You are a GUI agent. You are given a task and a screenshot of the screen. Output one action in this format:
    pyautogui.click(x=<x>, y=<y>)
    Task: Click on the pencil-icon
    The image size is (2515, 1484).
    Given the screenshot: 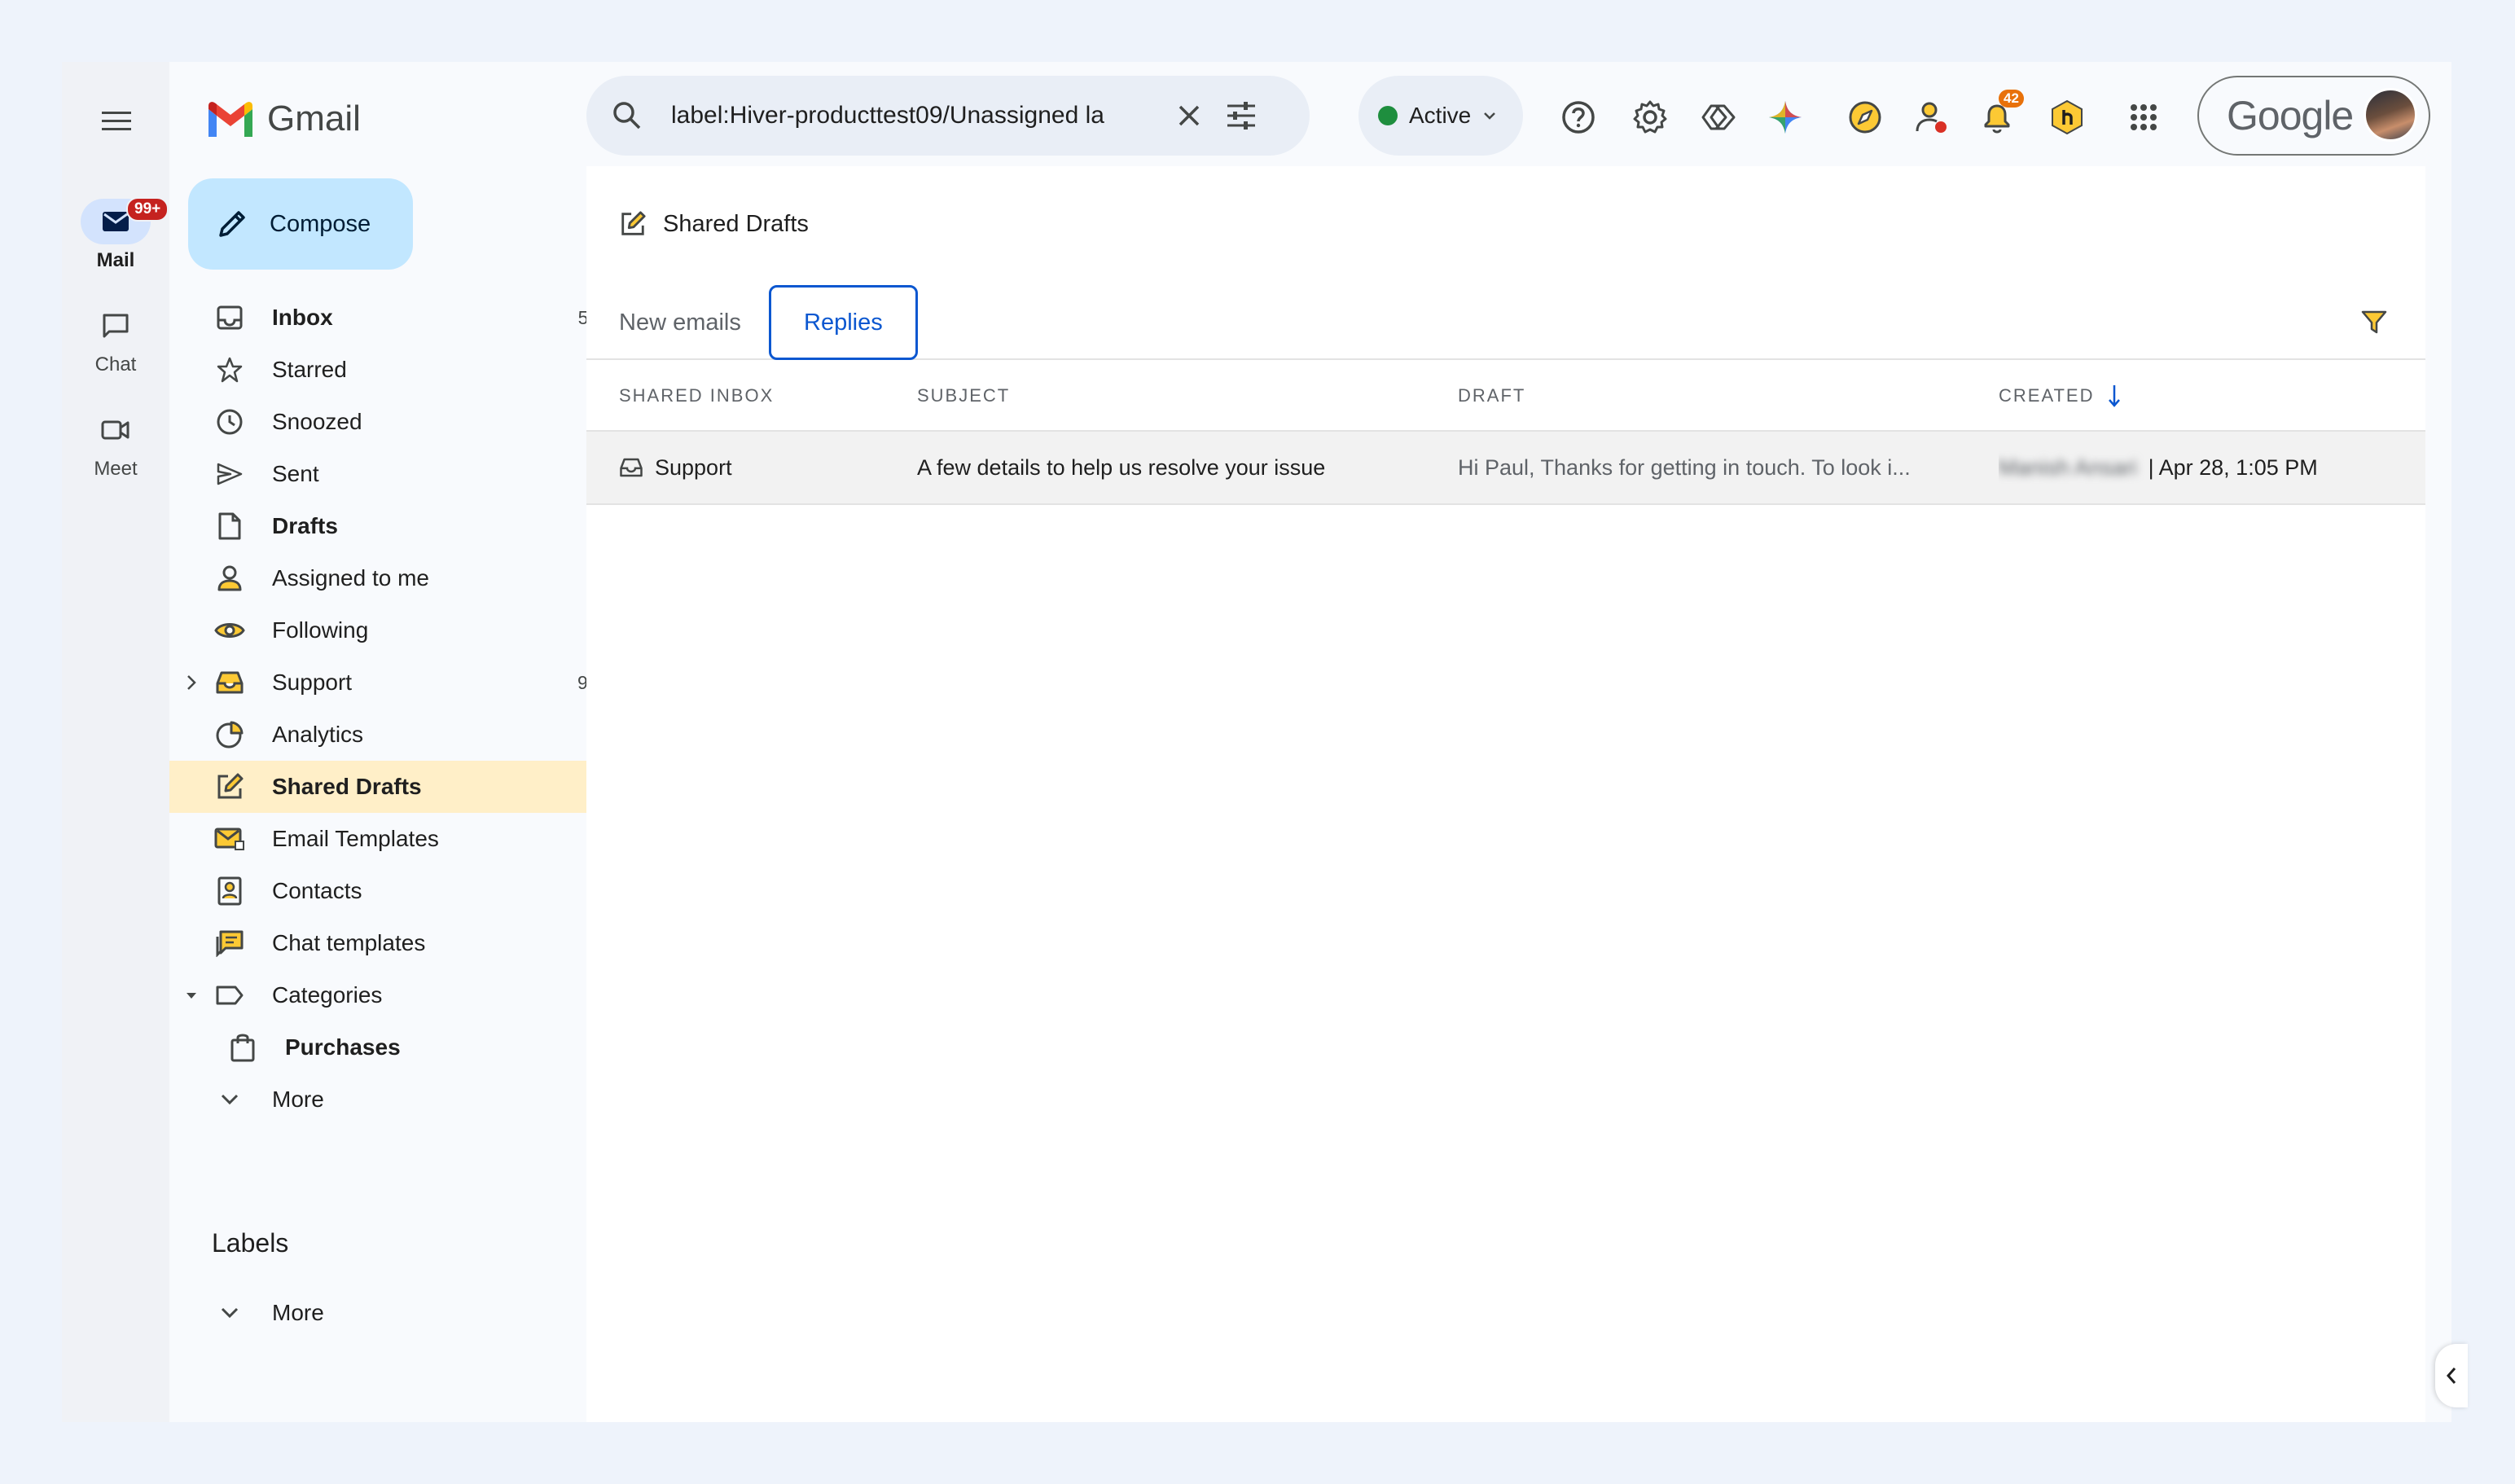 What is the action you would take?
    pyautogui.click(x=232, y=224)
    